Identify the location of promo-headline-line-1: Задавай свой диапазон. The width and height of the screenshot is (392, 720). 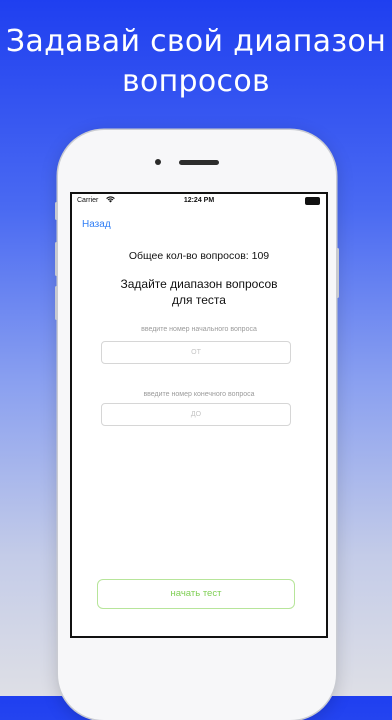
(196, 41).